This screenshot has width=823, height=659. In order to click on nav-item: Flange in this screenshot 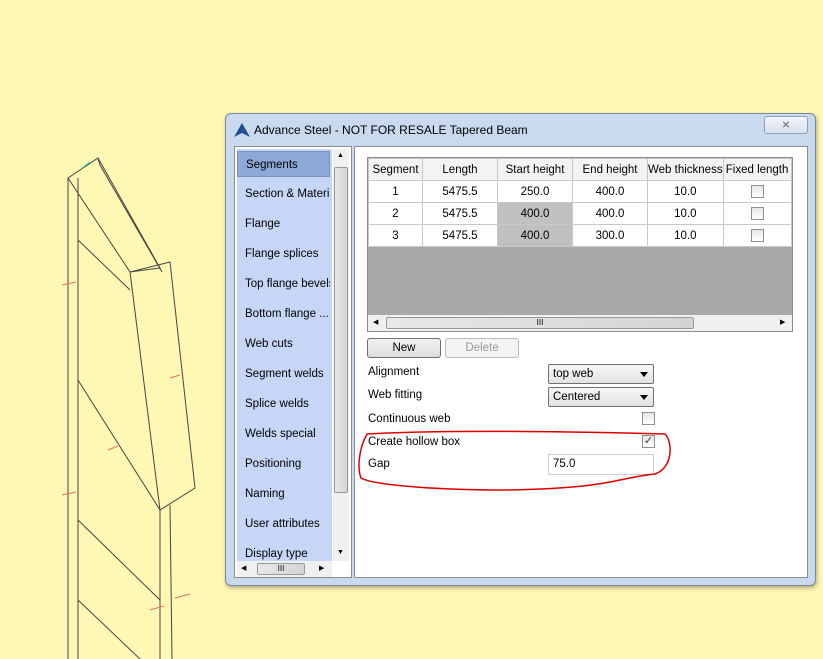, I will do `click(283, 224)`.